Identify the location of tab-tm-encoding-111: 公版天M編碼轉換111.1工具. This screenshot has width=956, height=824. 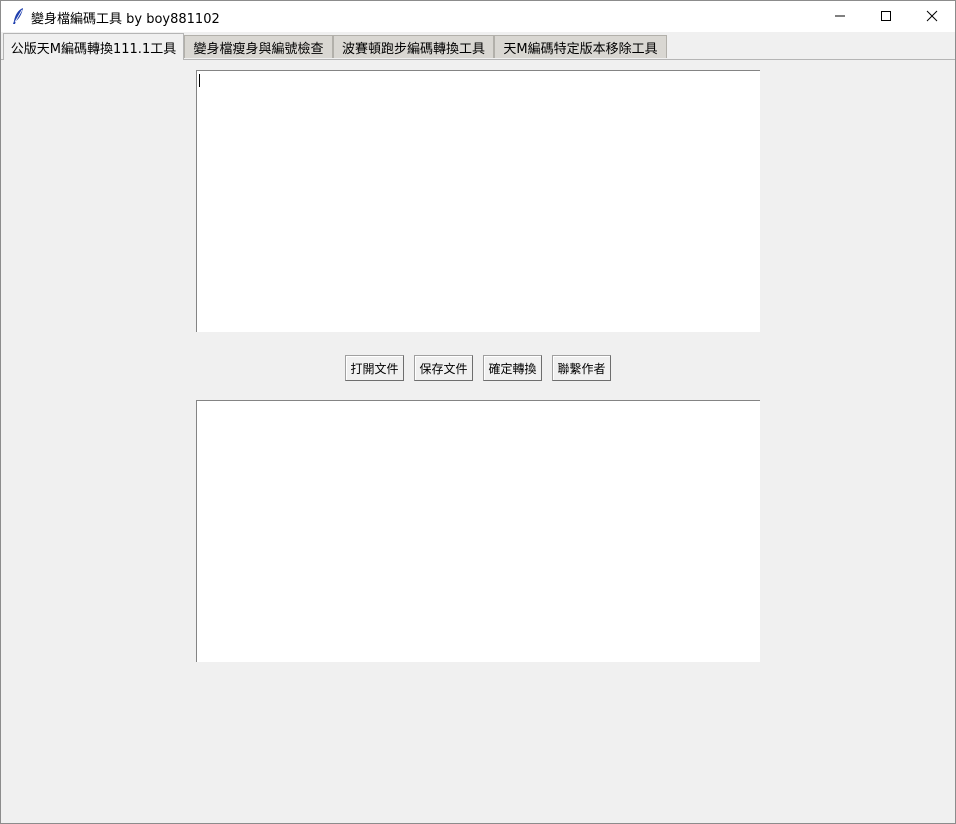
(93, 46).